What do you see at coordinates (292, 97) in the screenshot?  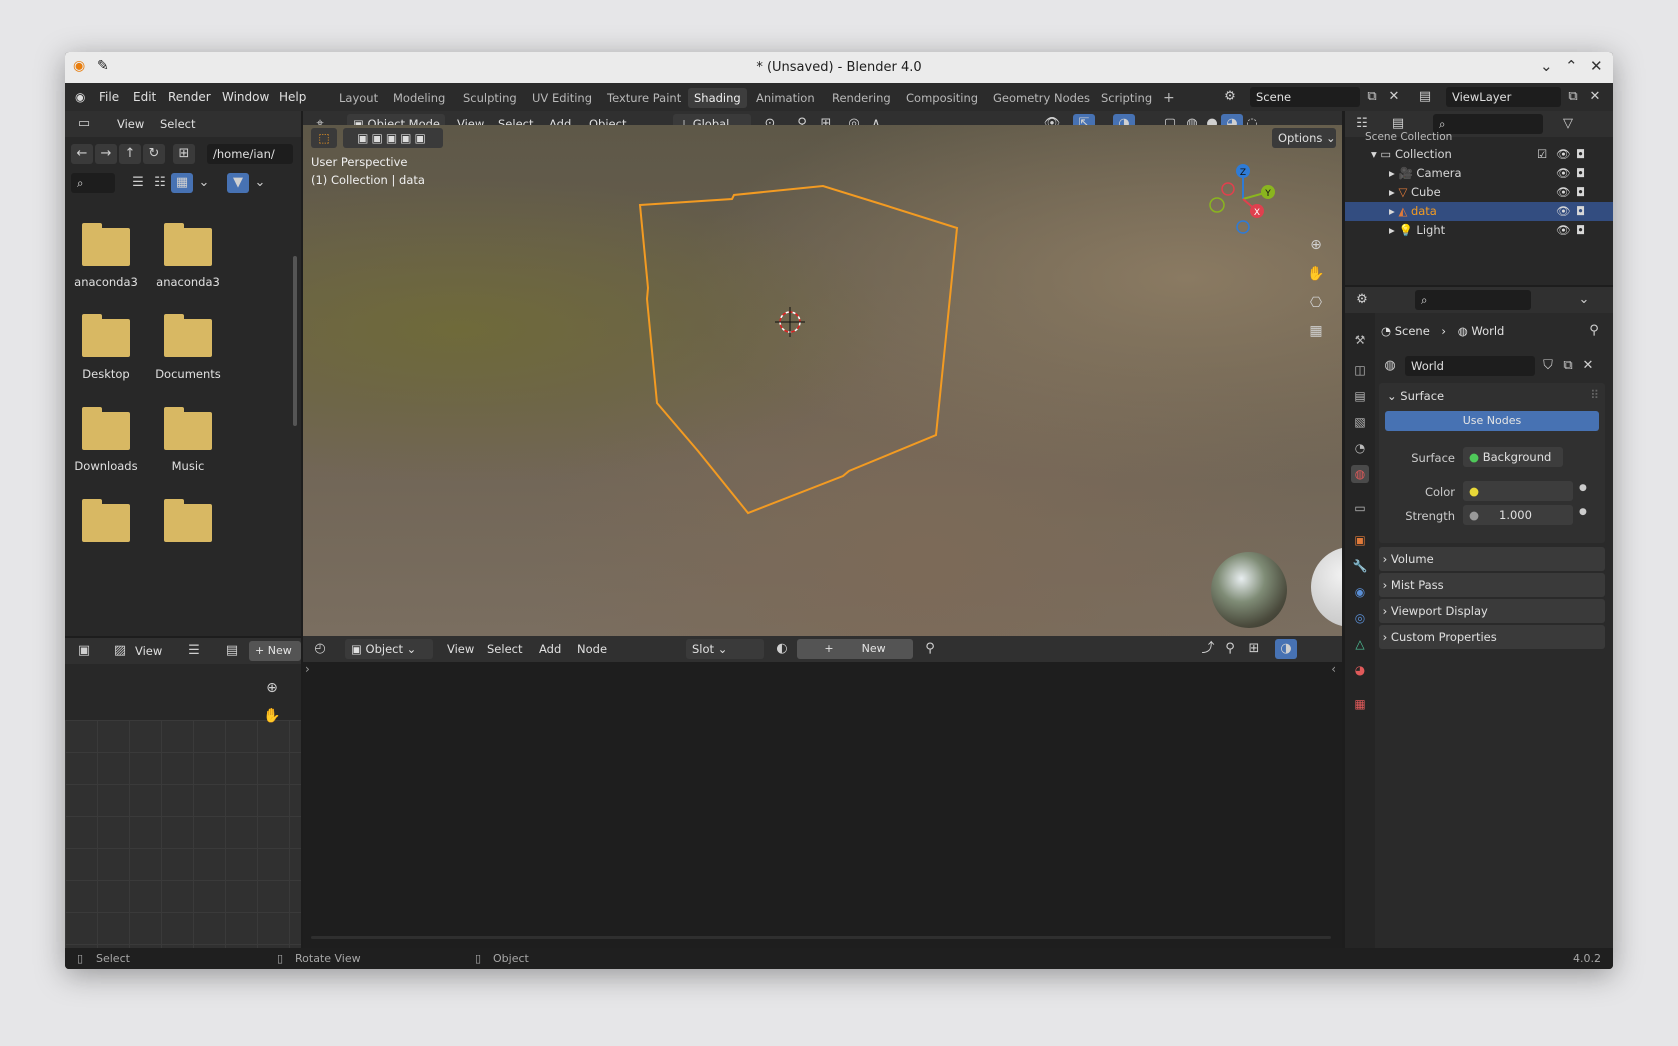 I see `menu-help: Help` at bounding box center [292, 97].